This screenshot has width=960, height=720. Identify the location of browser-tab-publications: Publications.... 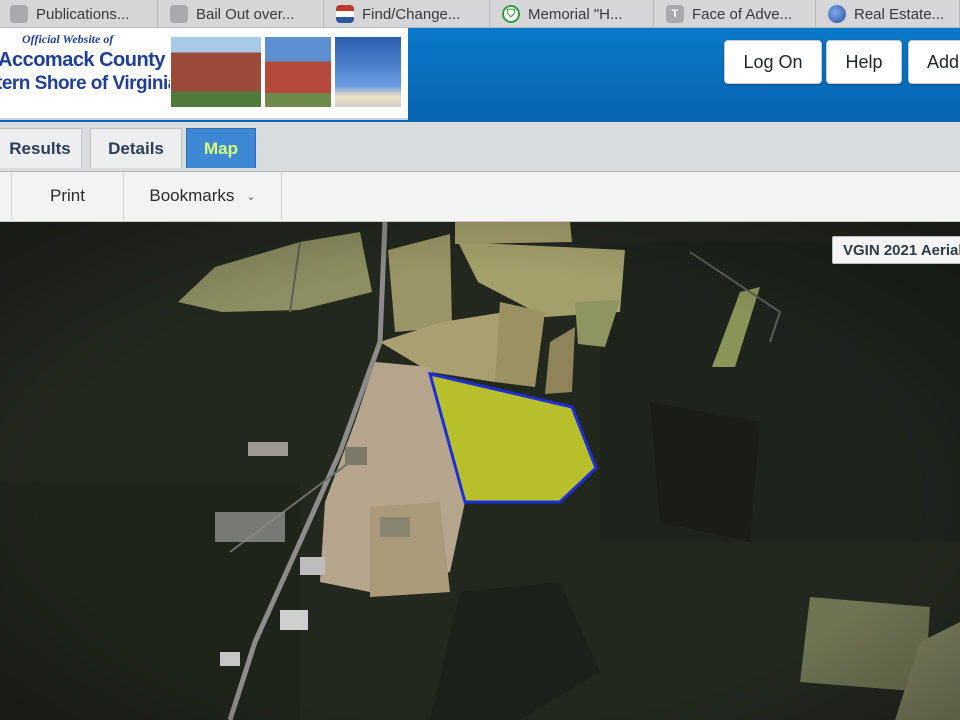
(79, 14).